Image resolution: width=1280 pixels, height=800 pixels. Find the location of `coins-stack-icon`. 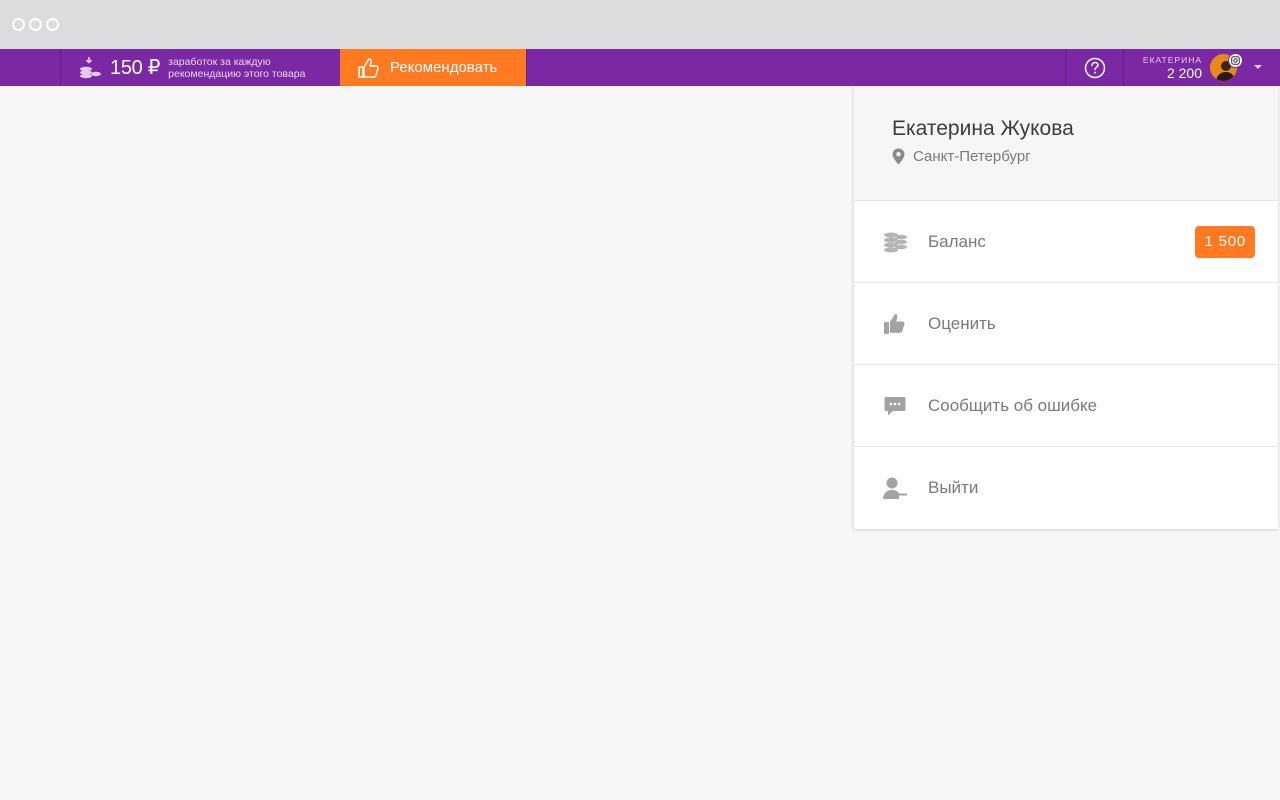

coins-stack-icon is located at coordinates (895, 242).